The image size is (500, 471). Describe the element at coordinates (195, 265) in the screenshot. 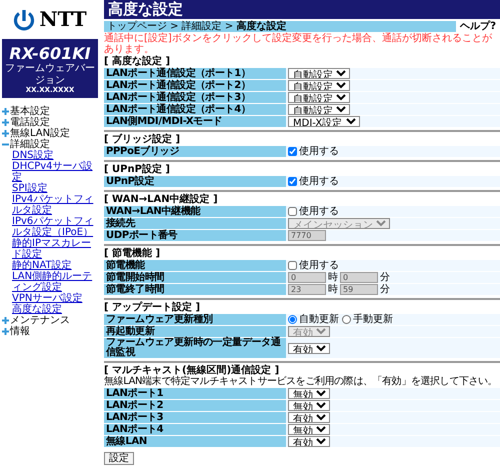

I see `setting-label: 節電機能` at that location.